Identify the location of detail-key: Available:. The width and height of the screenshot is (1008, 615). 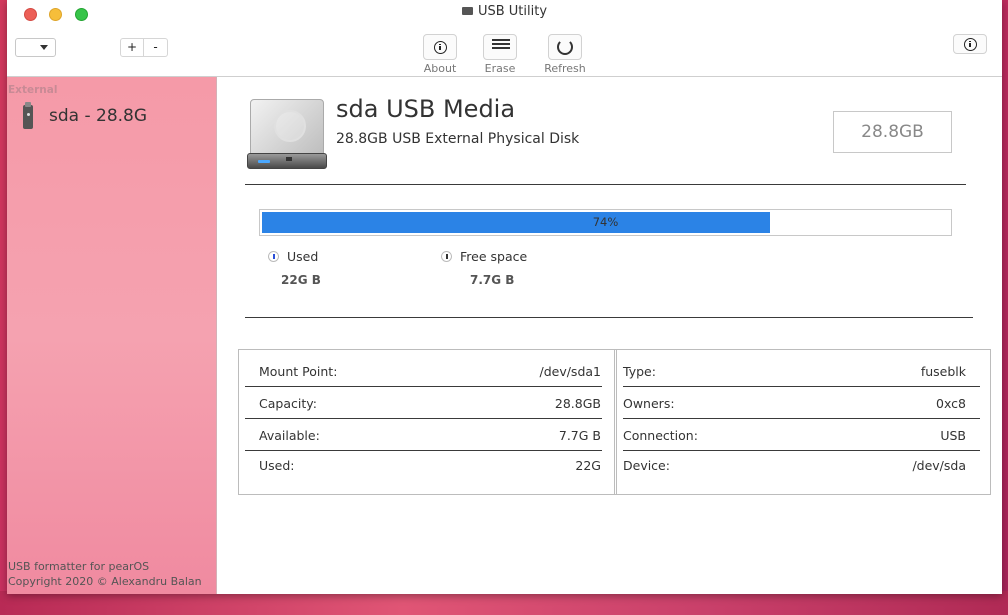
(289, 435).